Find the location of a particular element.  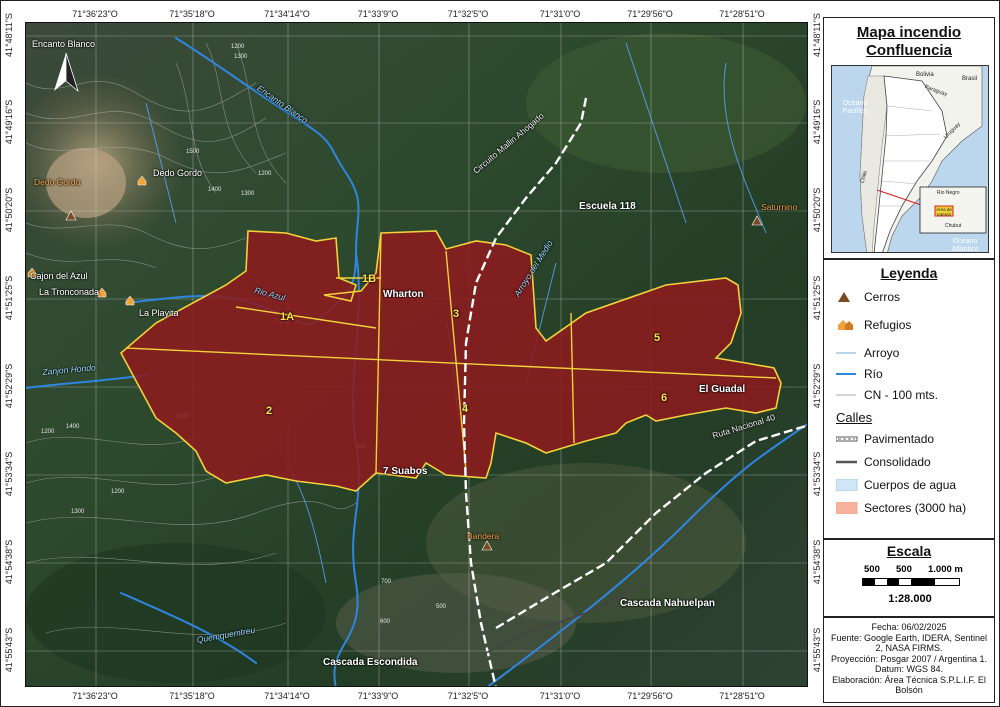

scale-label-left: 500 is located at coordinates (872, 569).